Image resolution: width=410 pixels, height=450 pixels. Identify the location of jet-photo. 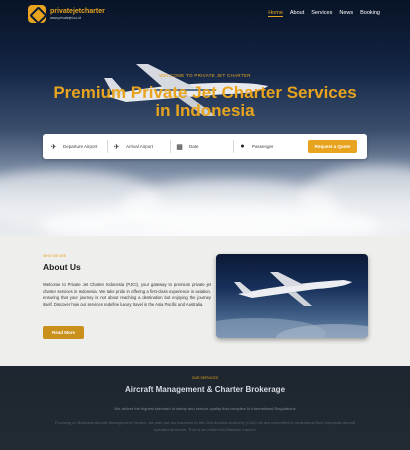
(292, 305).